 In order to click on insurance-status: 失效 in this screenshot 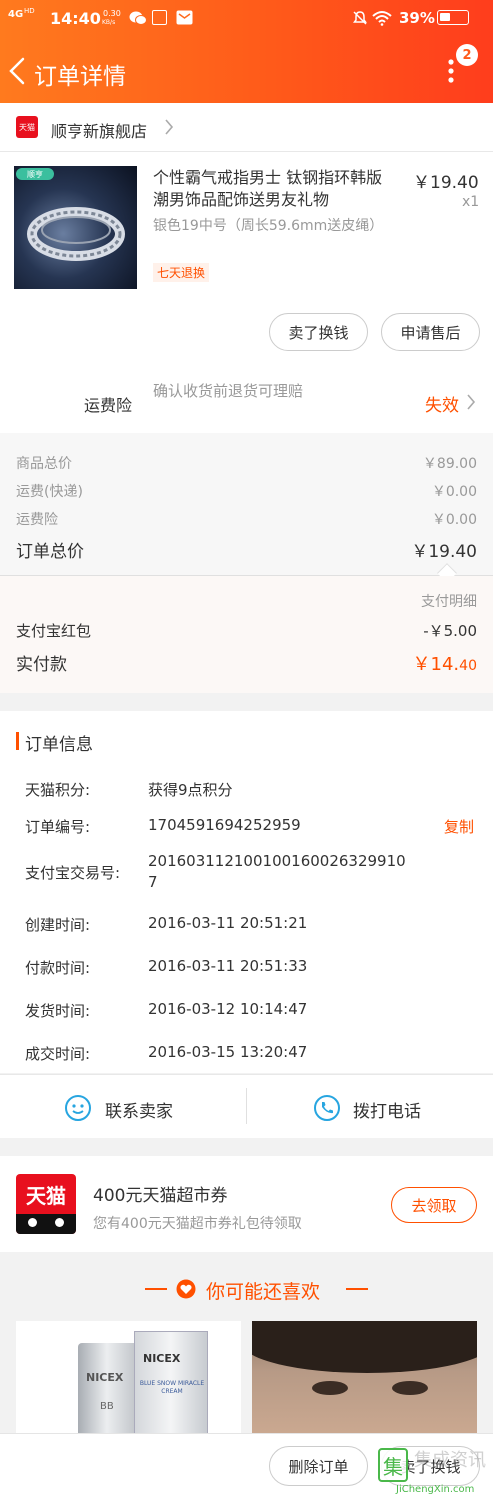, I will do `click(442, 403)`.